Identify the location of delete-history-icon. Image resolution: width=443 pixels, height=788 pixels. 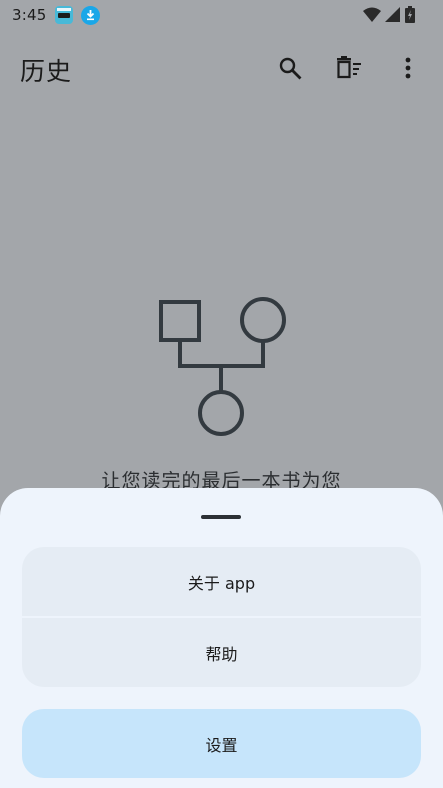
(349, 68).